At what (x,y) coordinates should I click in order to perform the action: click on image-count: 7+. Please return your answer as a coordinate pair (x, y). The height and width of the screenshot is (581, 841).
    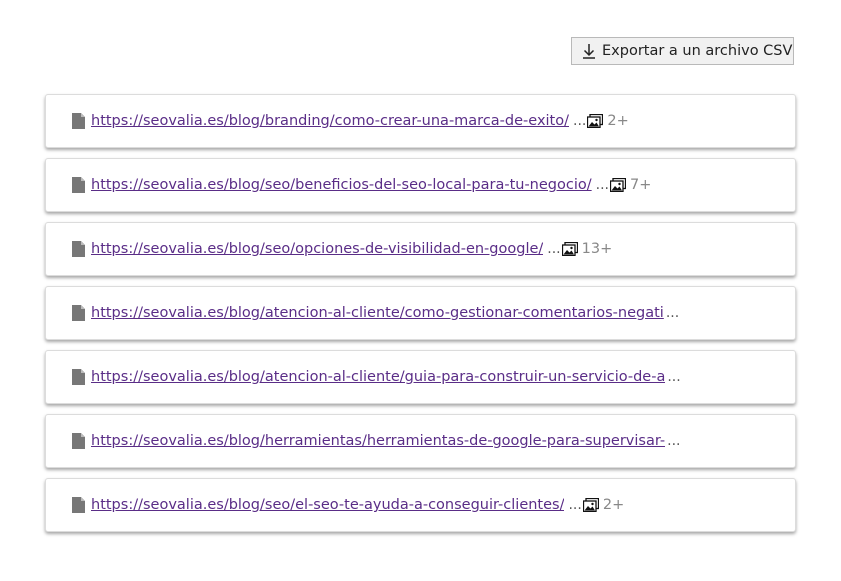
    Looking at the image, I should click on (641, 185).